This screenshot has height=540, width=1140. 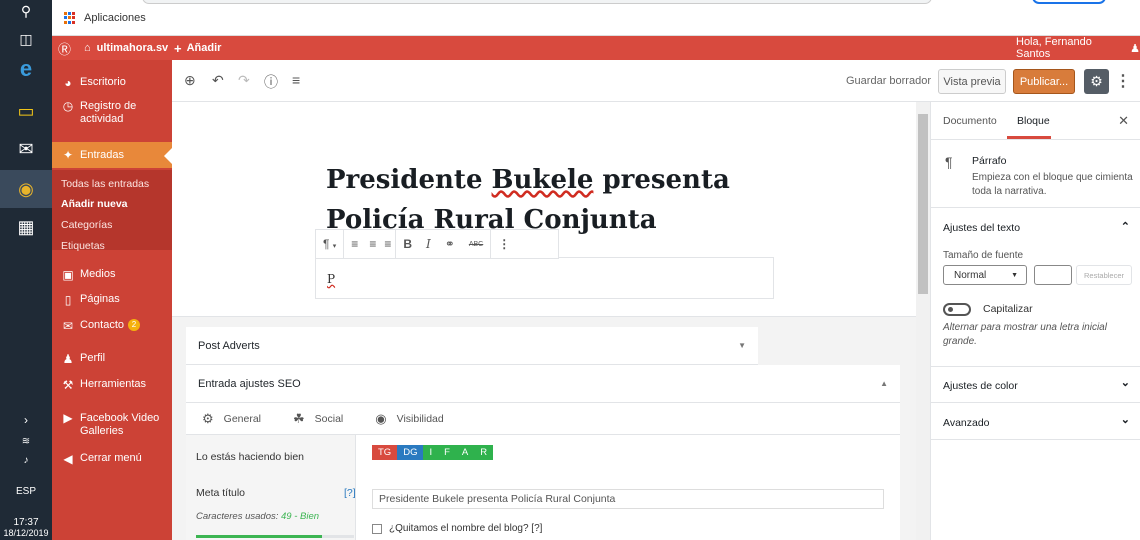 What do you see at coordinates (26, 227) in the screenshot?
I see `store-icon: ▦` at bounding box center [26, 227].